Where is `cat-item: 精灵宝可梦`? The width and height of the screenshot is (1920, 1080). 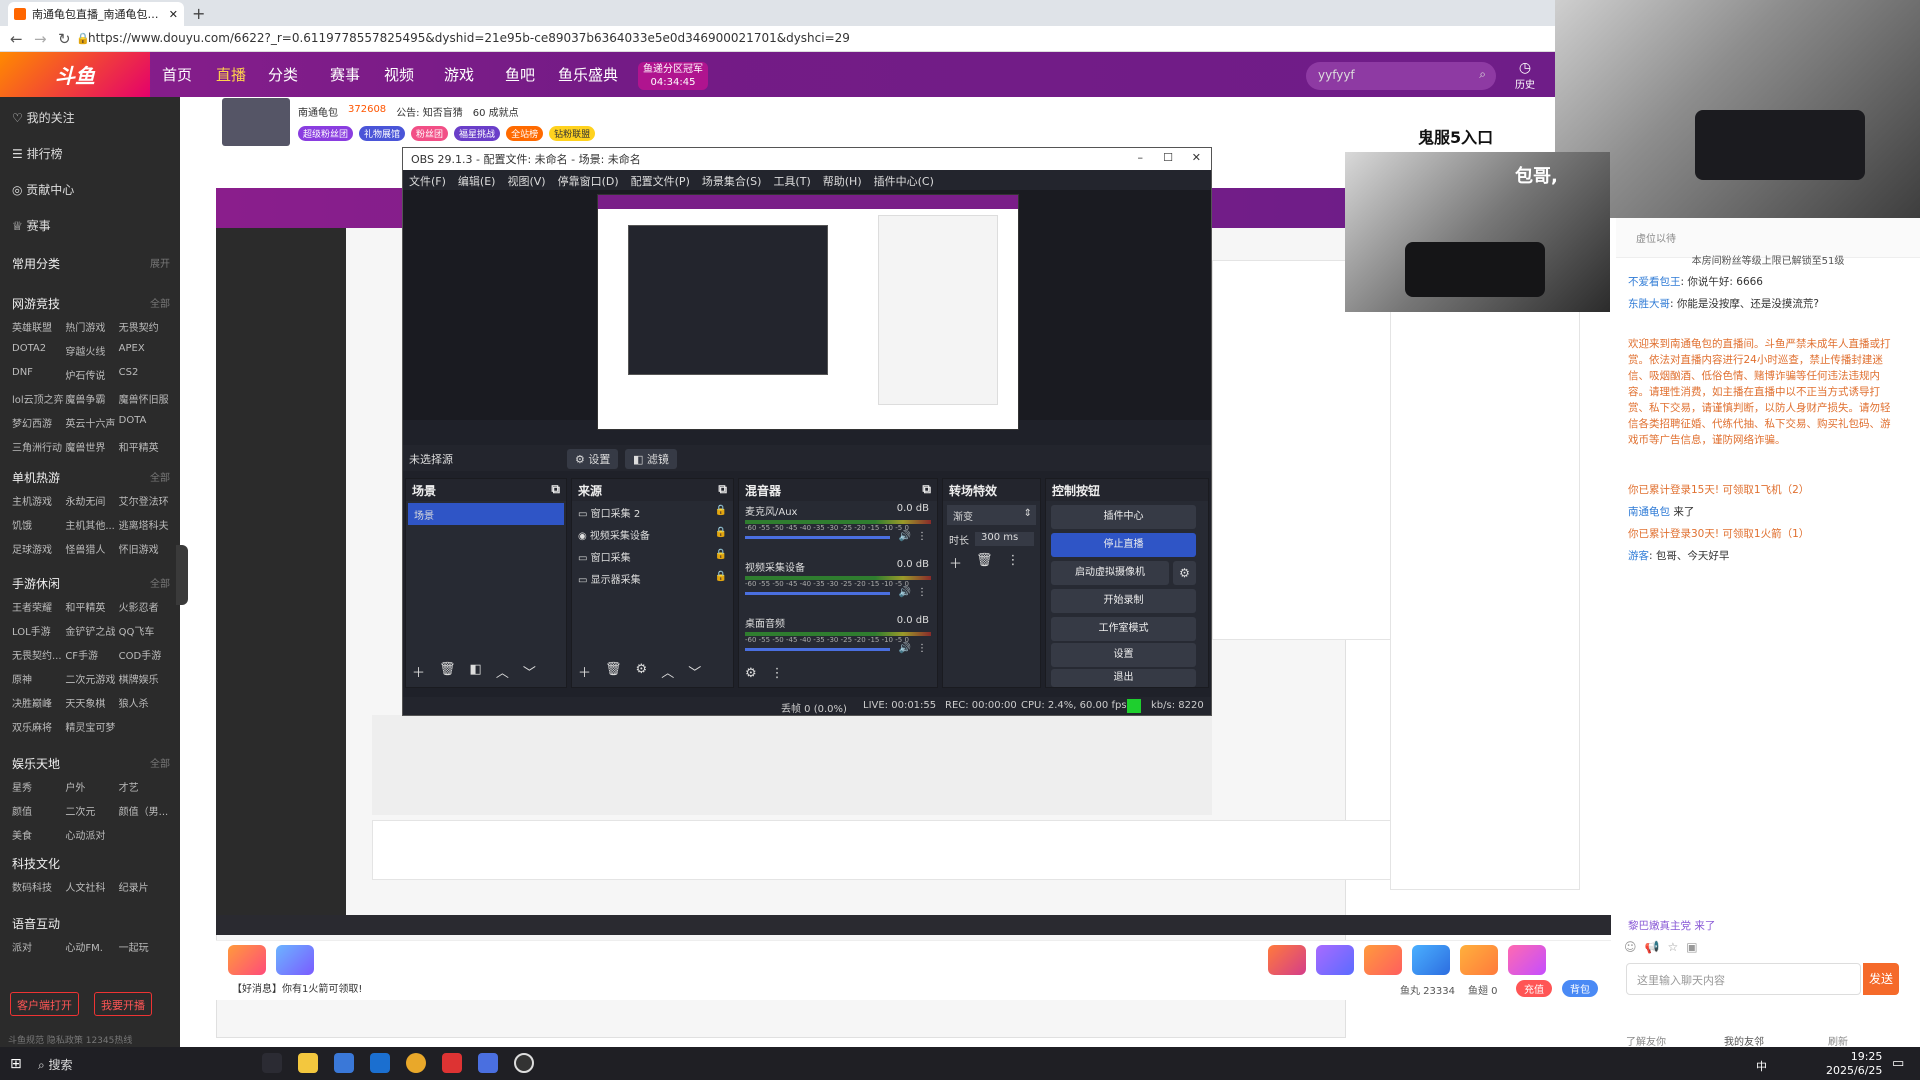
cat-item: 精灵宝可梦 is located at coordinates (91, 726).